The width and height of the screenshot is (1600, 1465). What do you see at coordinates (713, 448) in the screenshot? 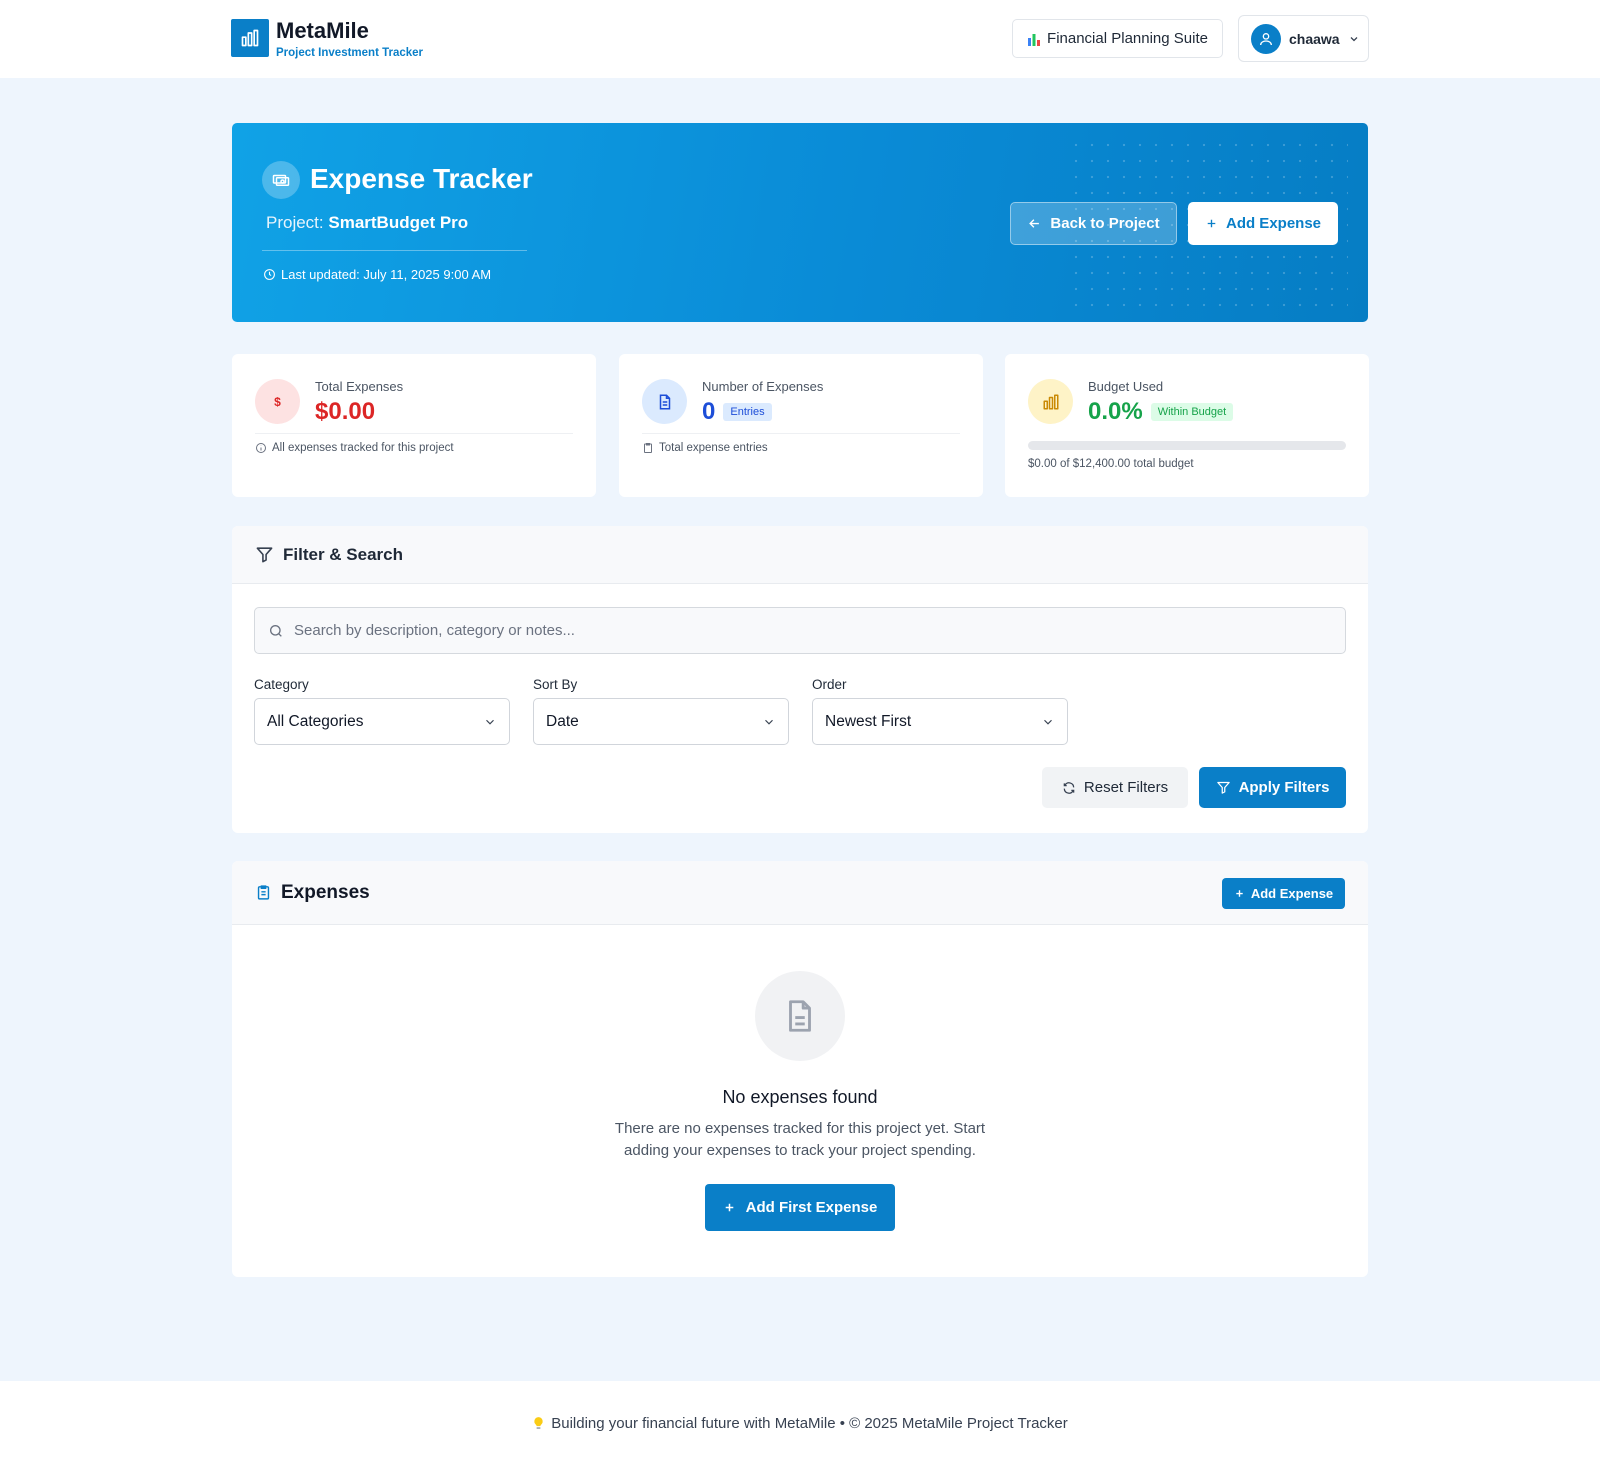
I see `count-note-text: Total expense entries` at bounding box center [713, 448].